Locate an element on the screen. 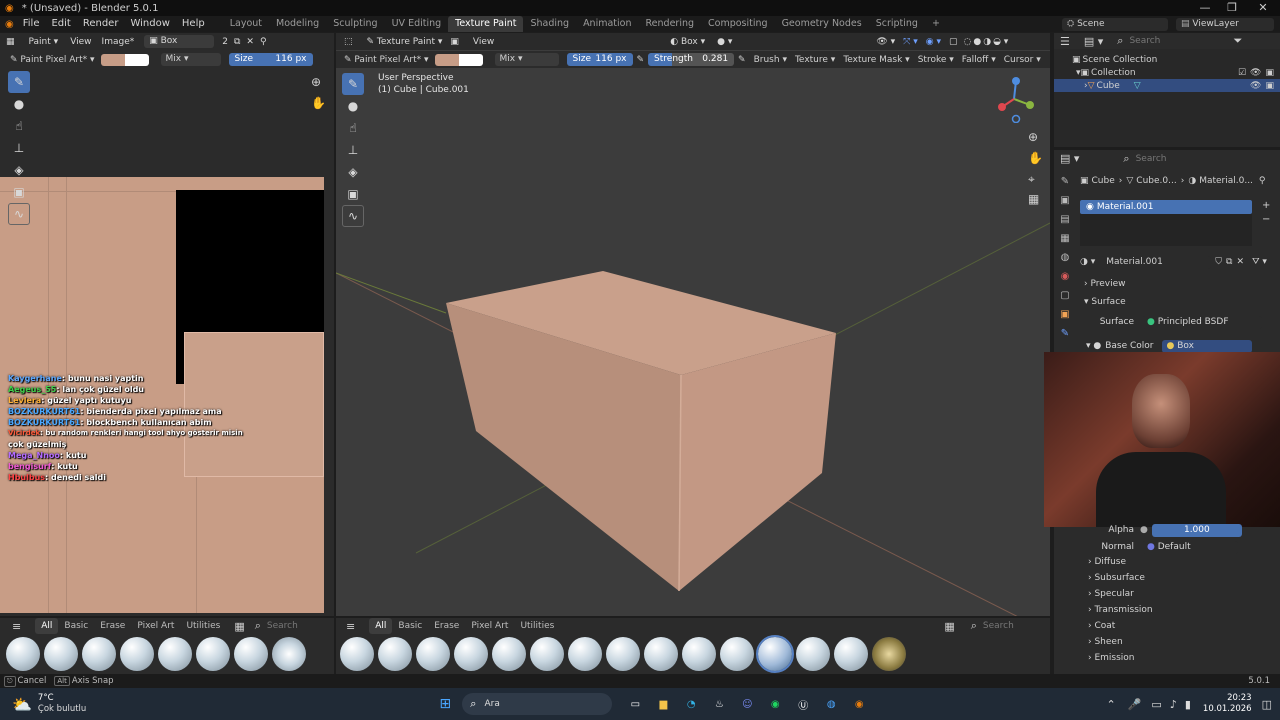 The width and height of the screenshot is (1280, 720). mode-dropdown: Paint ▾ is located at coordinates (44, 42).